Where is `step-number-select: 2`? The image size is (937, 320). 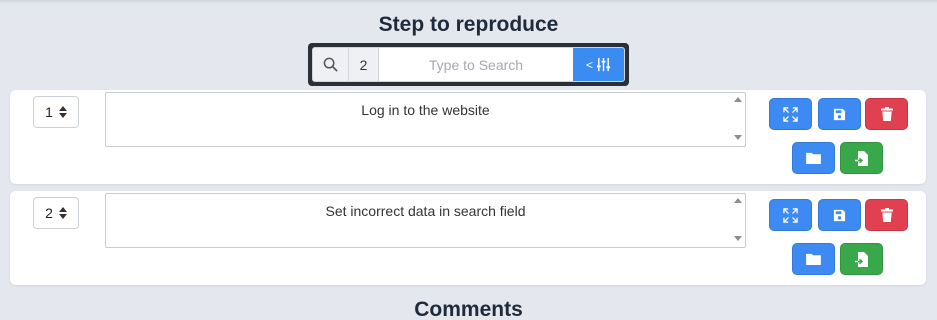 step-number-select: 2 is located at coordinates (56, 213).